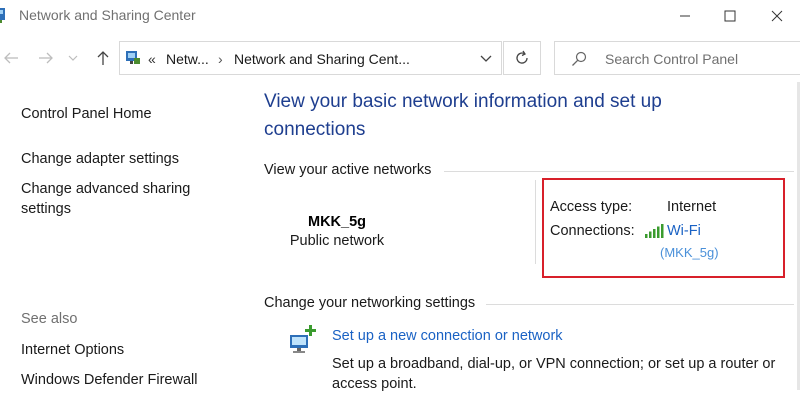 Image resolution: width=800 pixels, height=394 pixels. What do you see at coordinates (671, 59) in the screenshot?
I see `search-input: Search Control Panel` at bounding box center [671, 59].